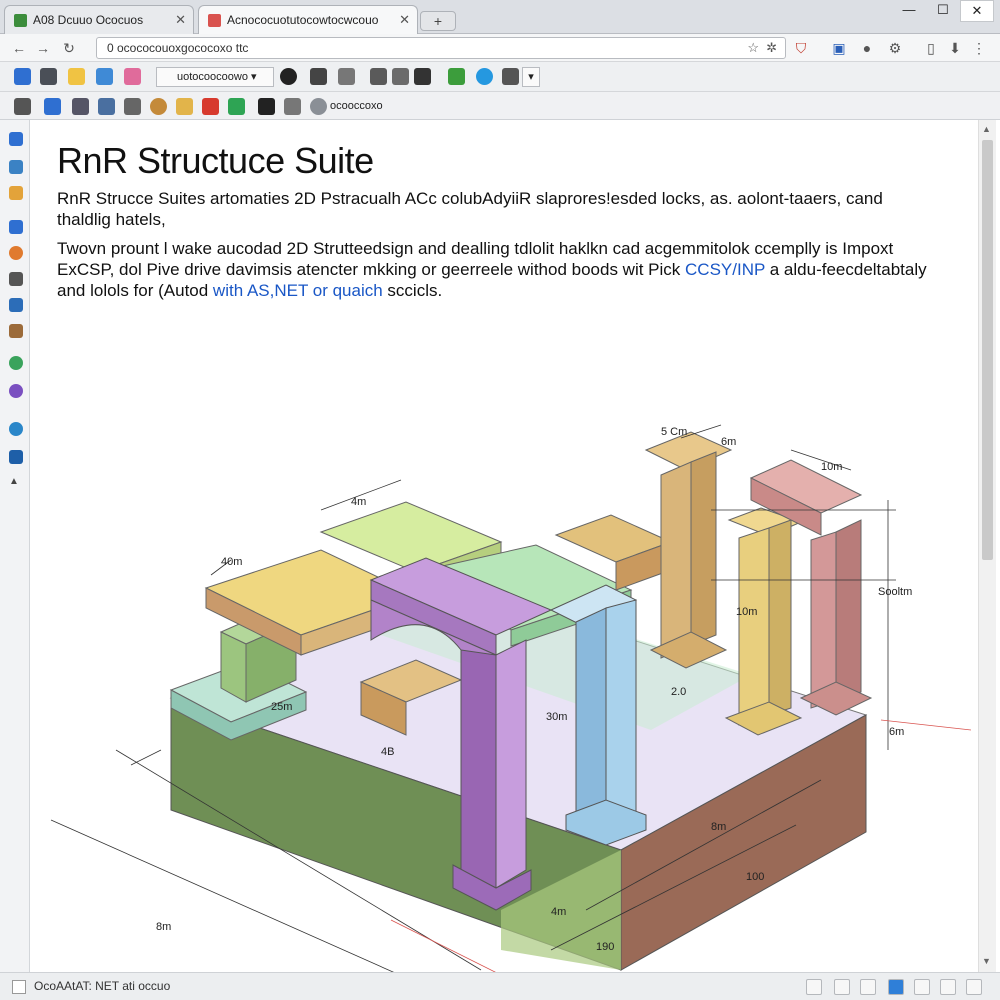 The width and height of the screenshot is (1000, 1000). Describe the element at coordinates (80, 106) in the screenshot. I see `lock-icon` at that location.